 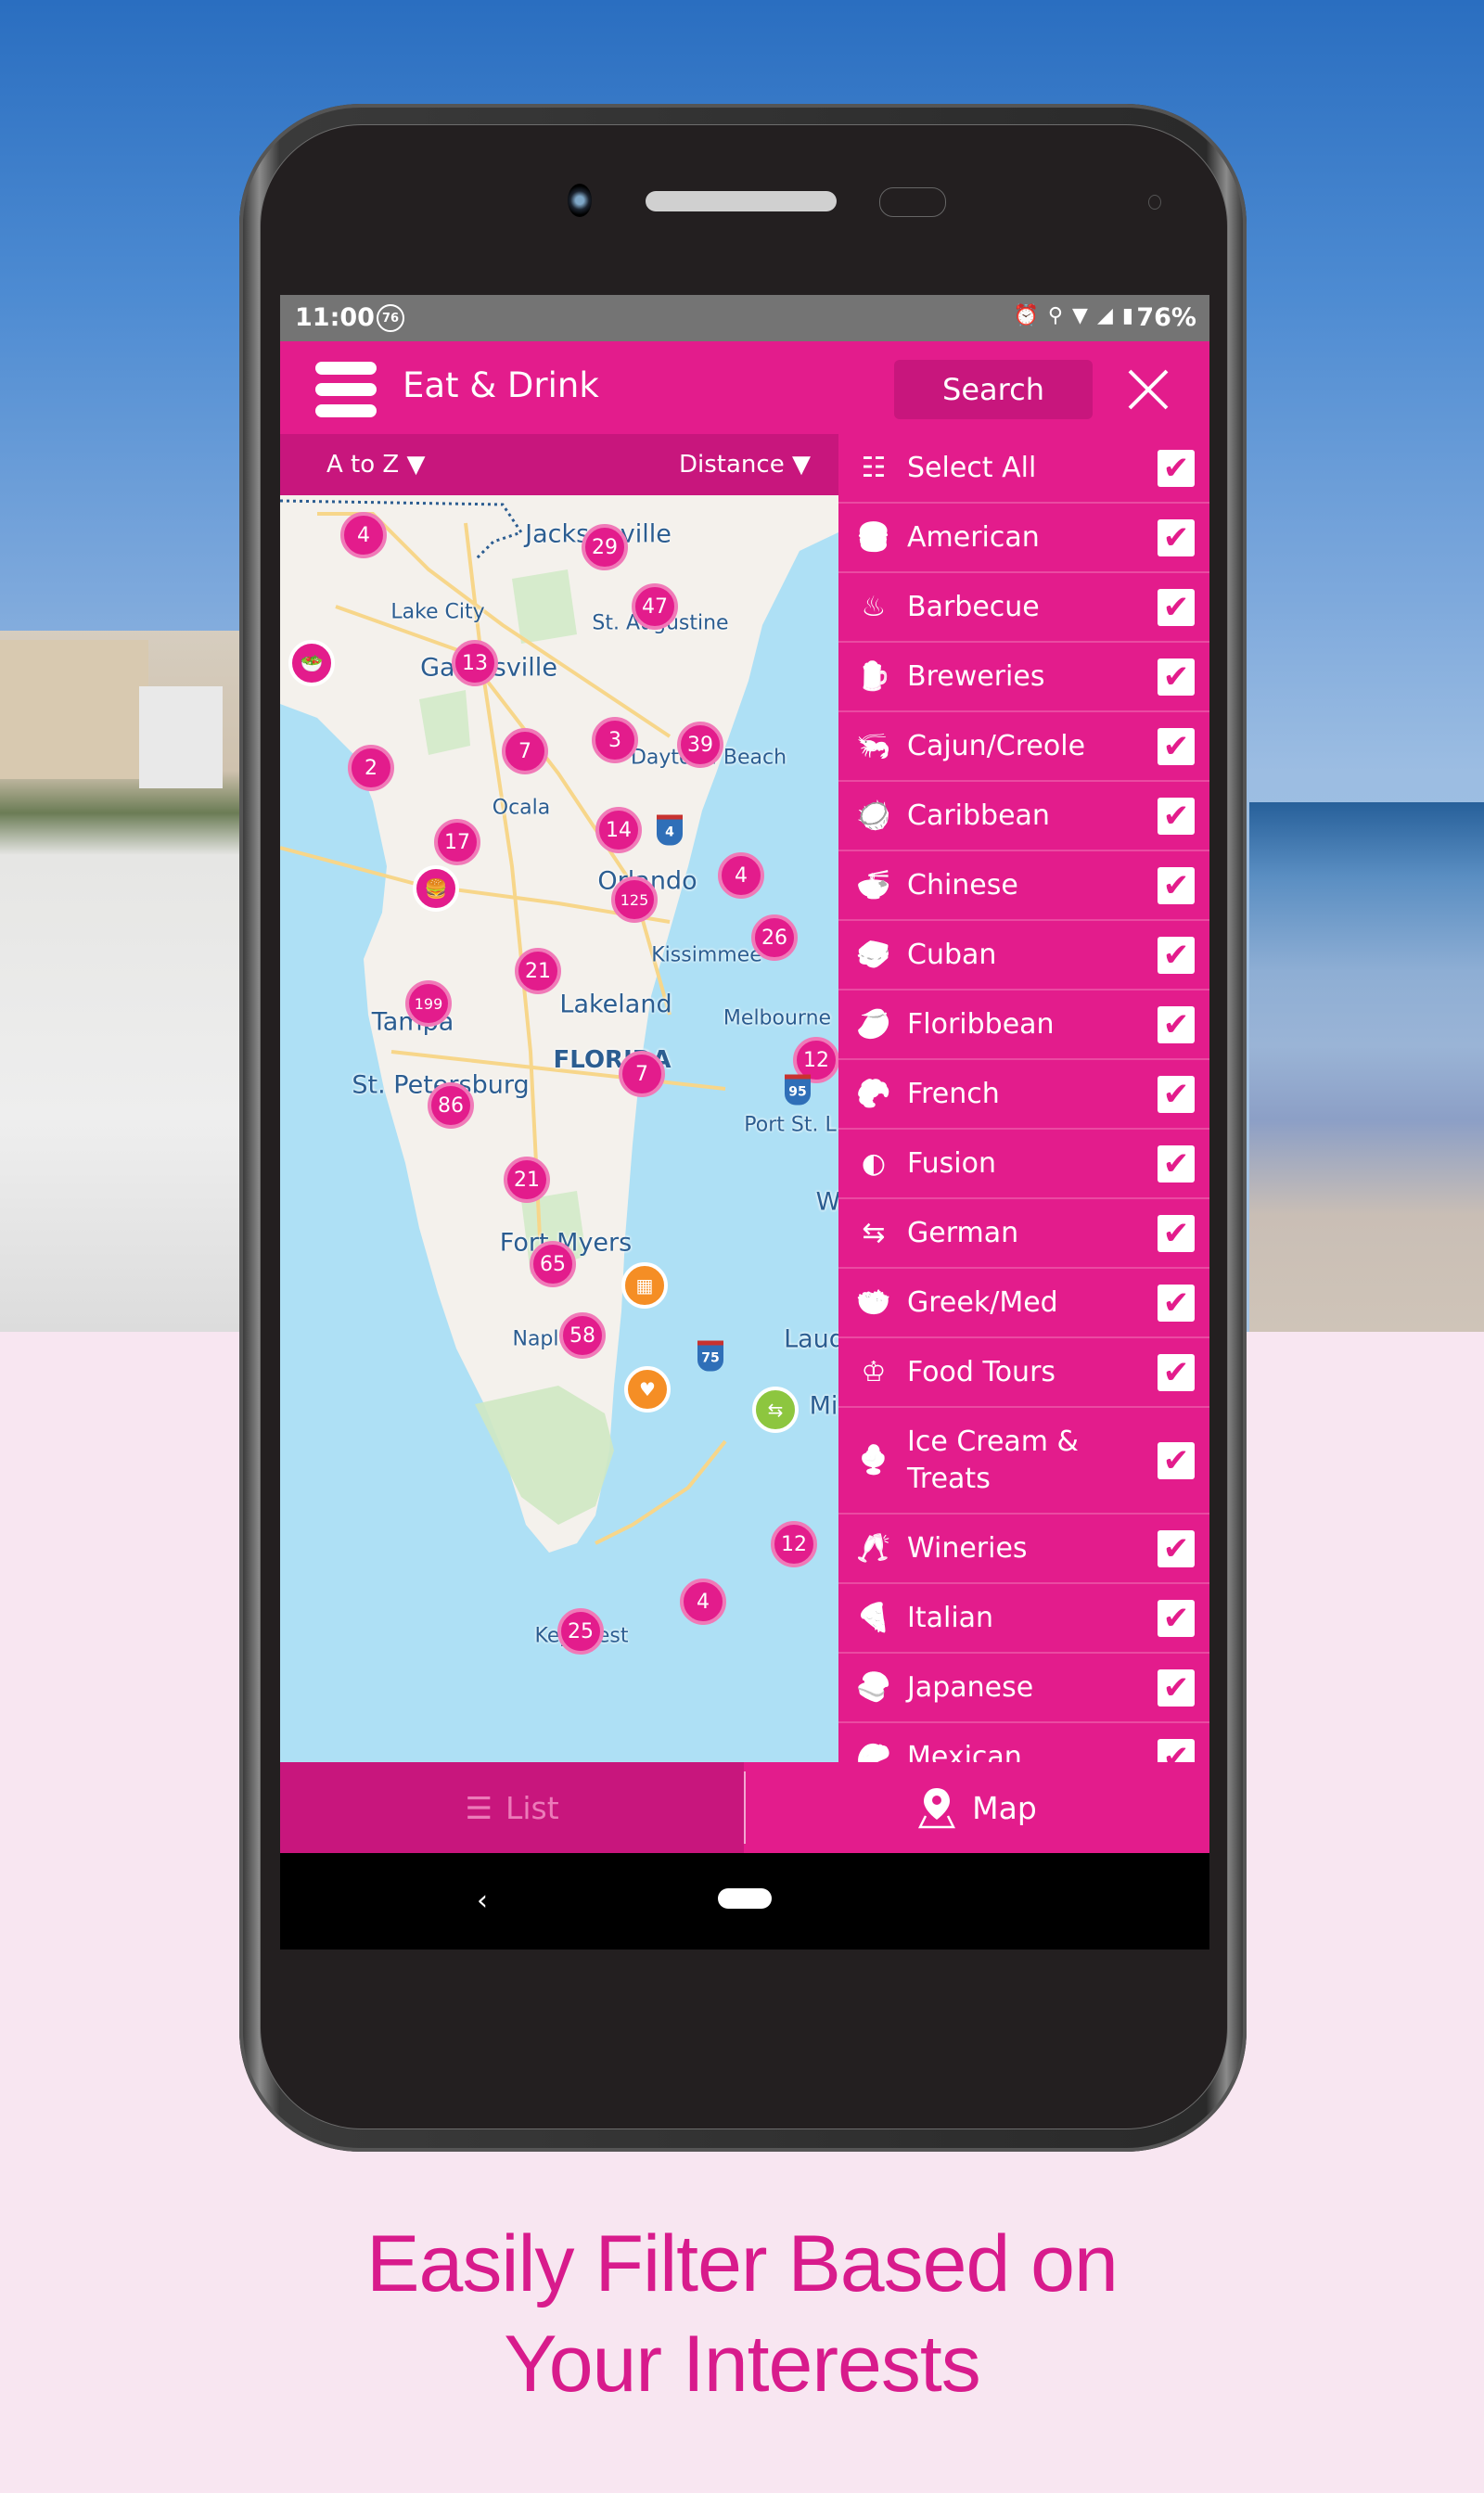 What do you see at coordinates (732, 465) in the screenshot?
I see `sort-distance-label: Distance` at bounding box center [732, 465].